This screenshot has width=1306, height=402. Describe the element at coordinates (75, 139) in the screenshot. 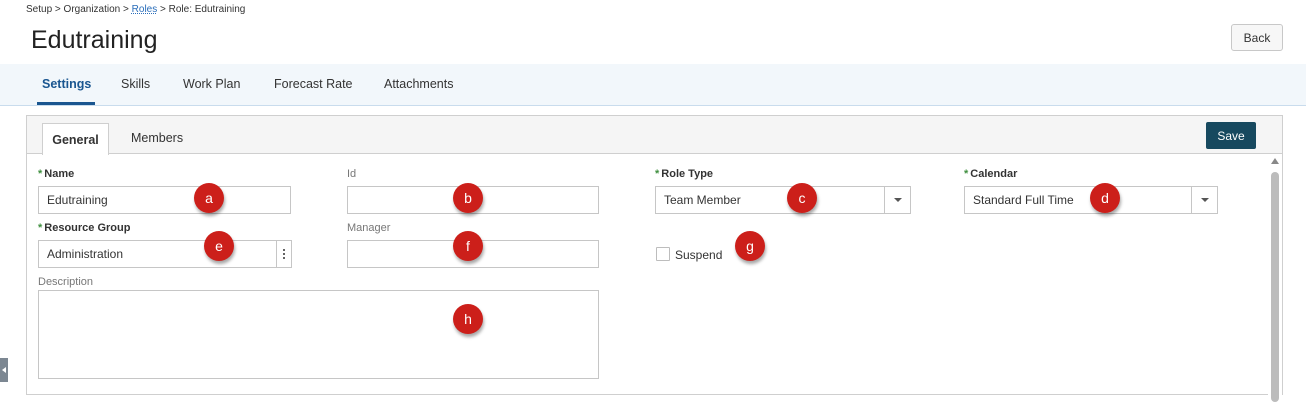

I see `tab-general: General` at that location.